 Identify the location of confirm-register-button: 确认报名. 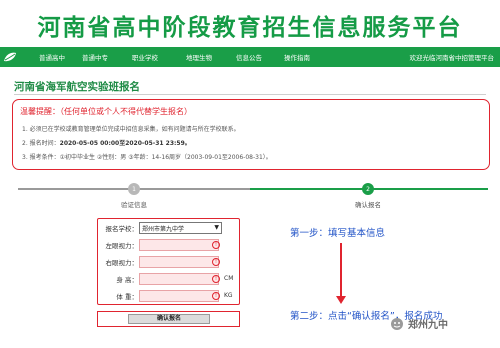
(169, 319).